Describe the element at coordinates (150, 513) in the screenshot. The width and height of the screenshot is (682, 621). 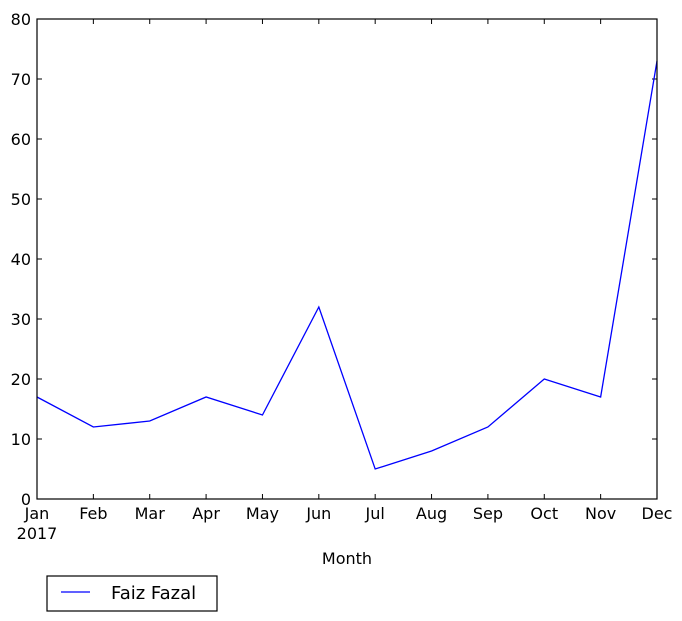
I see `x-tick-label: Mar` at that location.